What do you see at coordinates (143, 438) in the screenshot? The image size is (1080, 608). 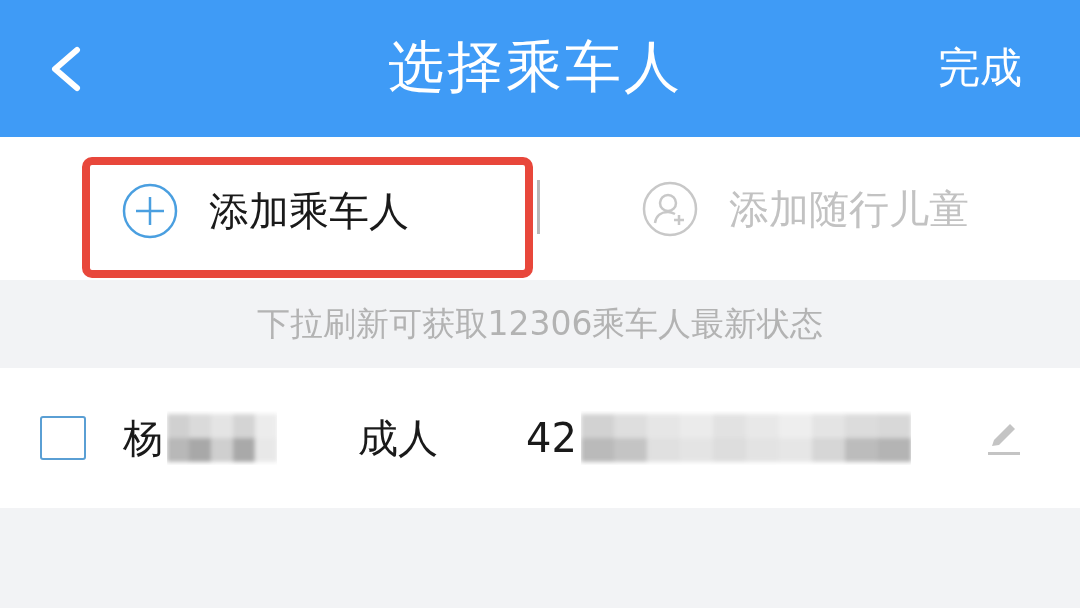 I see `passenger-name: 杨` at bounding box center [143, 438].